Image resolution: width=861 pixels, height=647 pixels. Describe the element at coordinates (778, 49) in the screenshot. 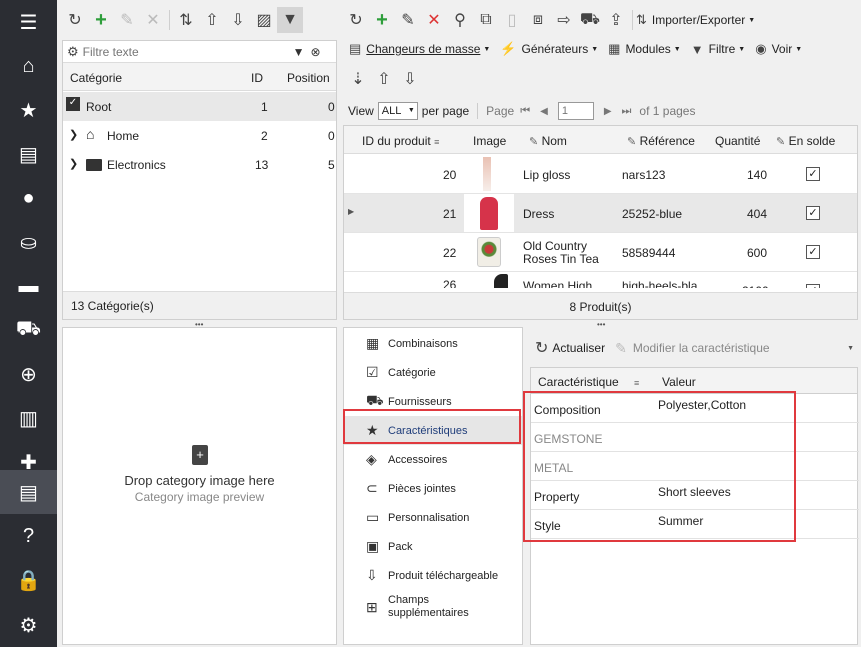

I see `view-menu: ◉ Voir ▼` at that location.